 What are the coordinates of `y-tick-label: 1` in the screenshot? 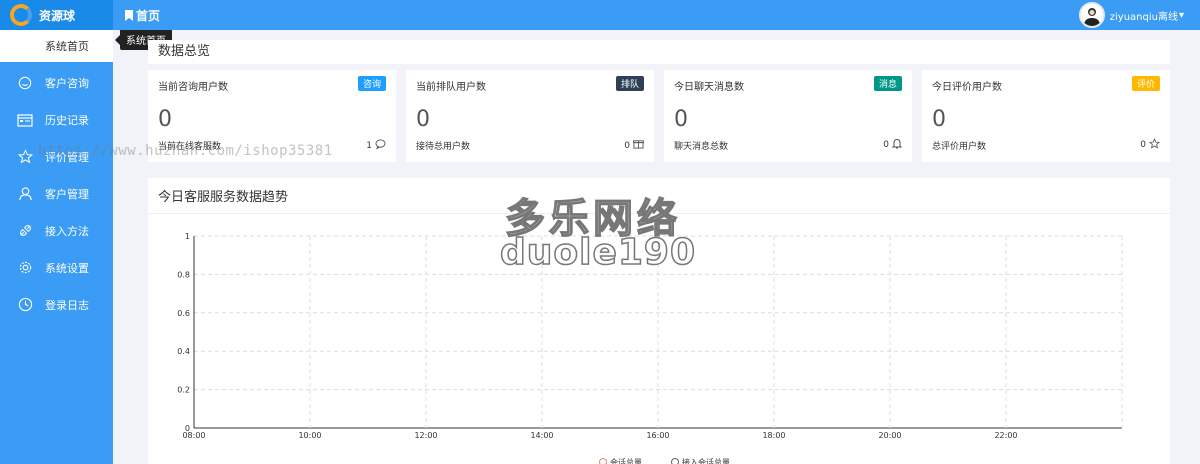 It's located at (187, 236).